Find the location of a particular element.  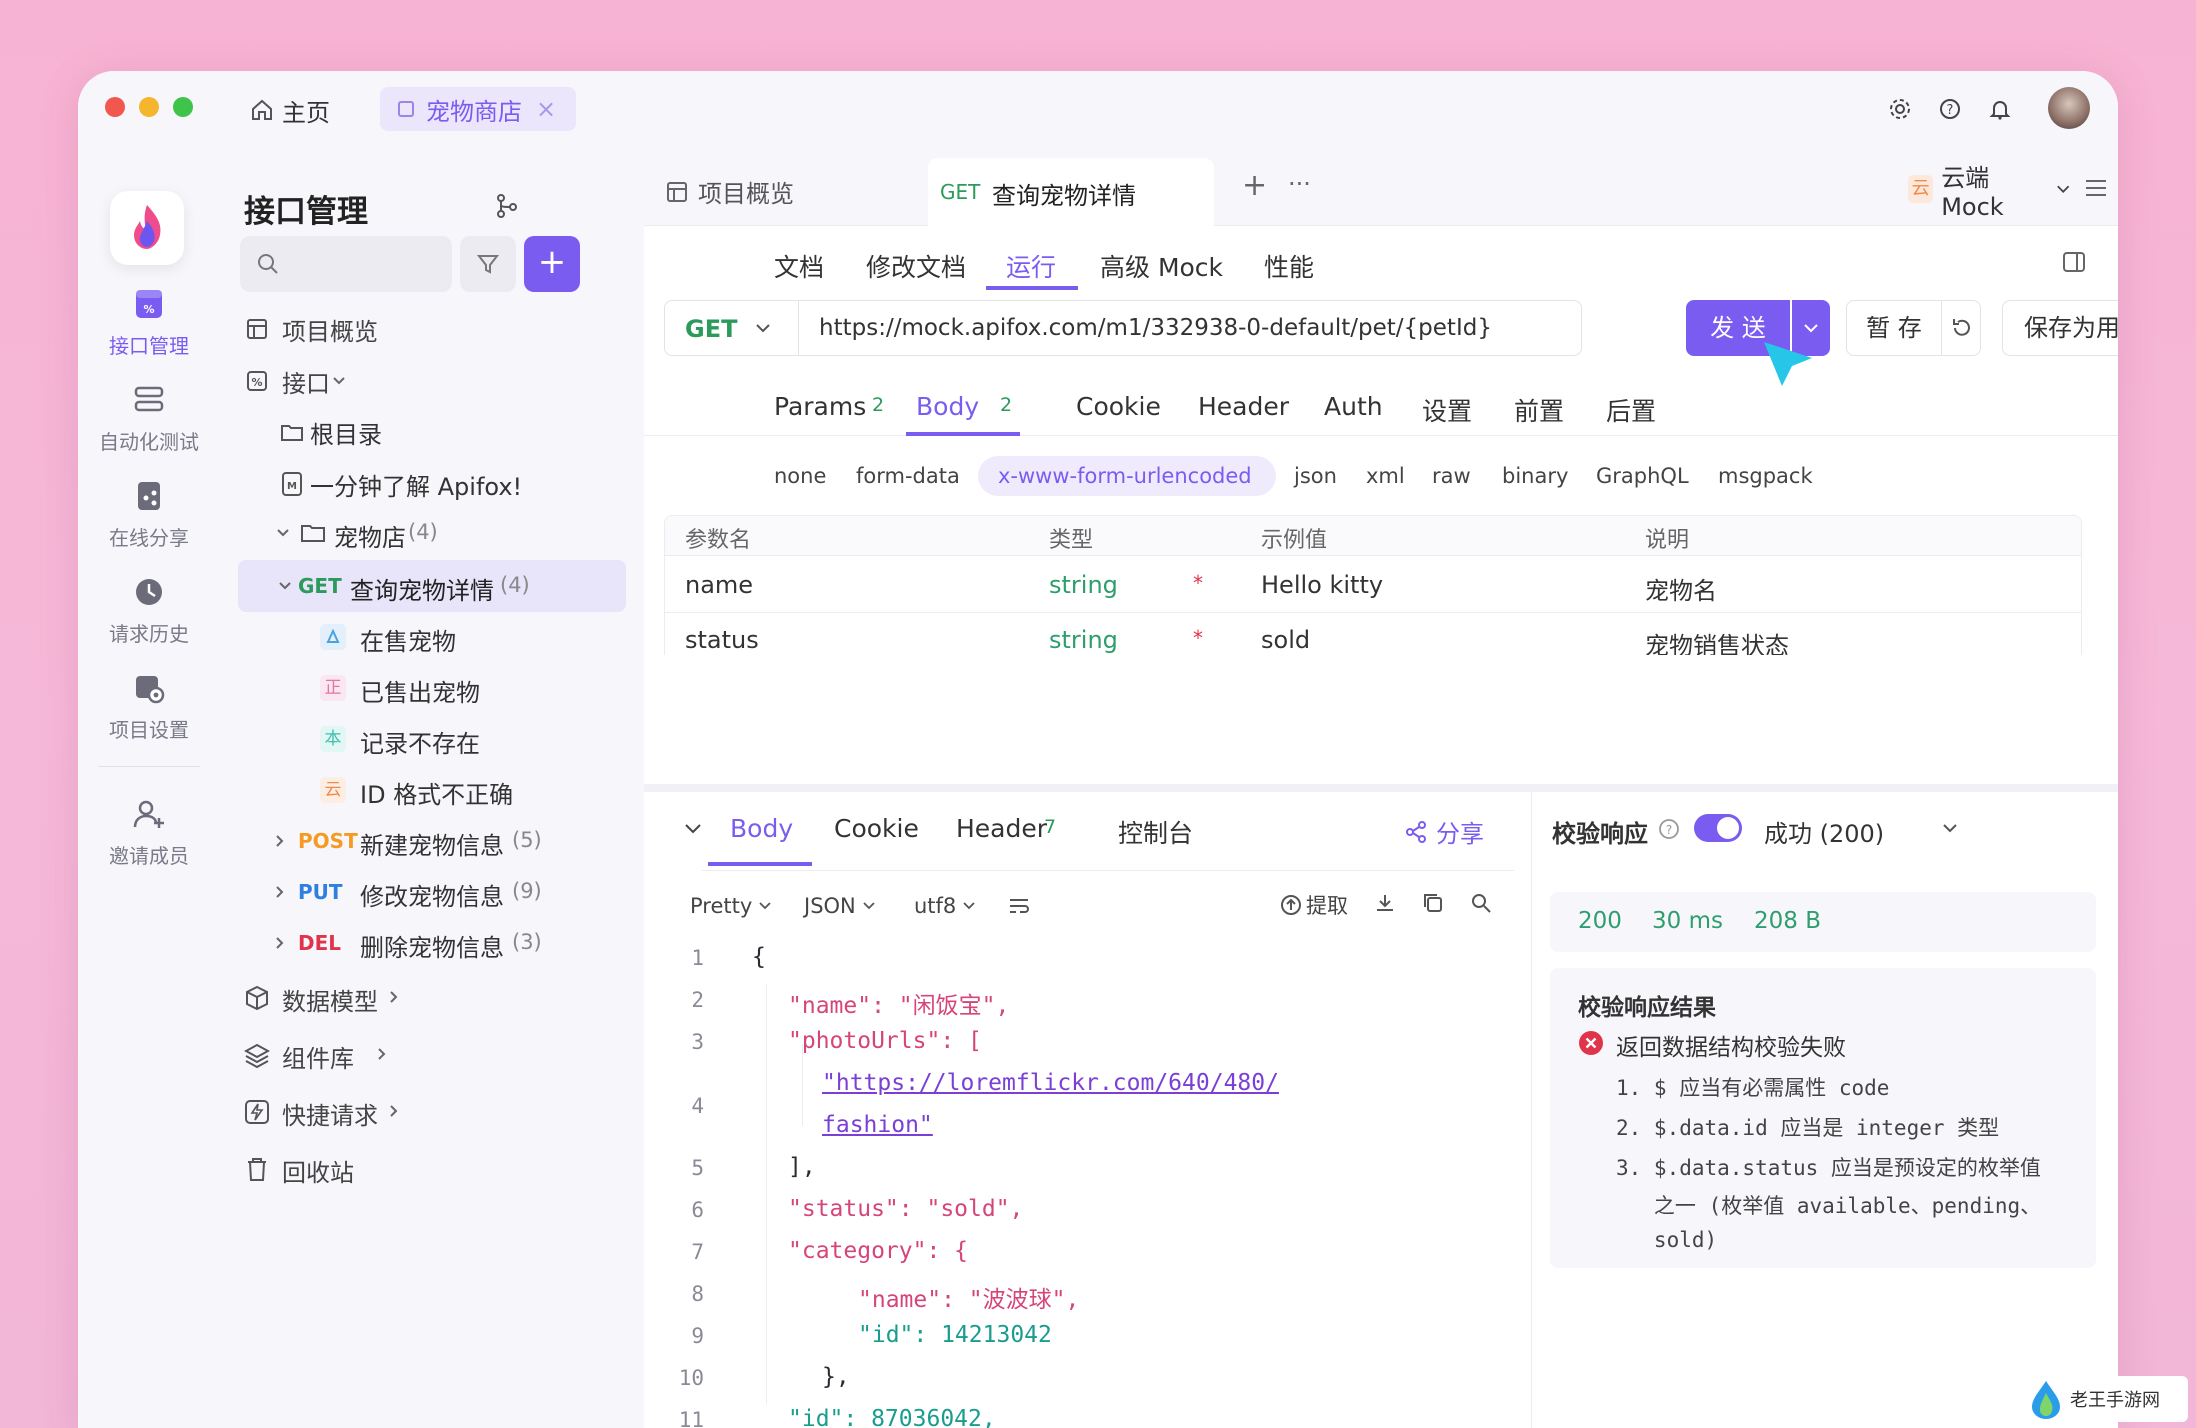

rail-item-api-management: % 接口管理 is located at coordinates (149, 322).